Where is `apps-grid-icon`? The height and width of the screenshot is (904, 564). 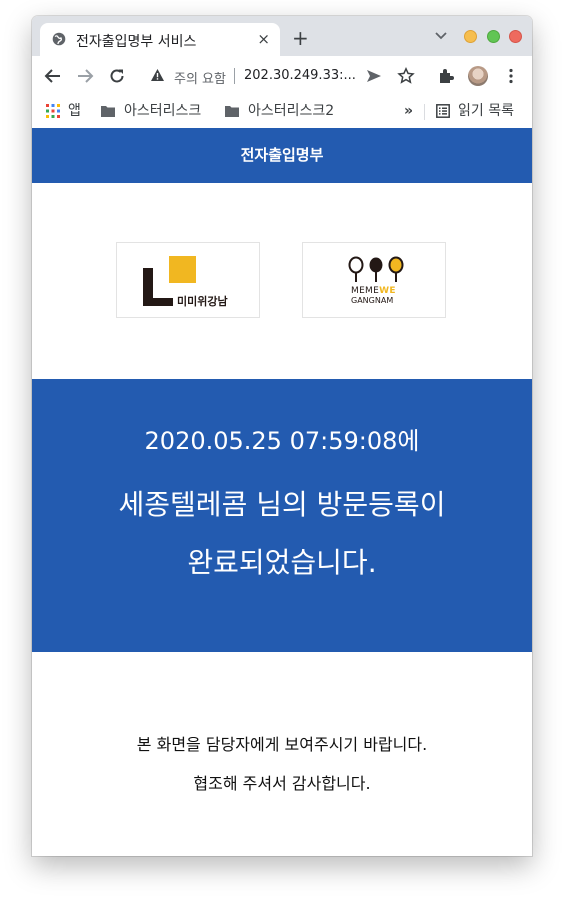
apps-grid-icon is located at coordinates (53, 111).